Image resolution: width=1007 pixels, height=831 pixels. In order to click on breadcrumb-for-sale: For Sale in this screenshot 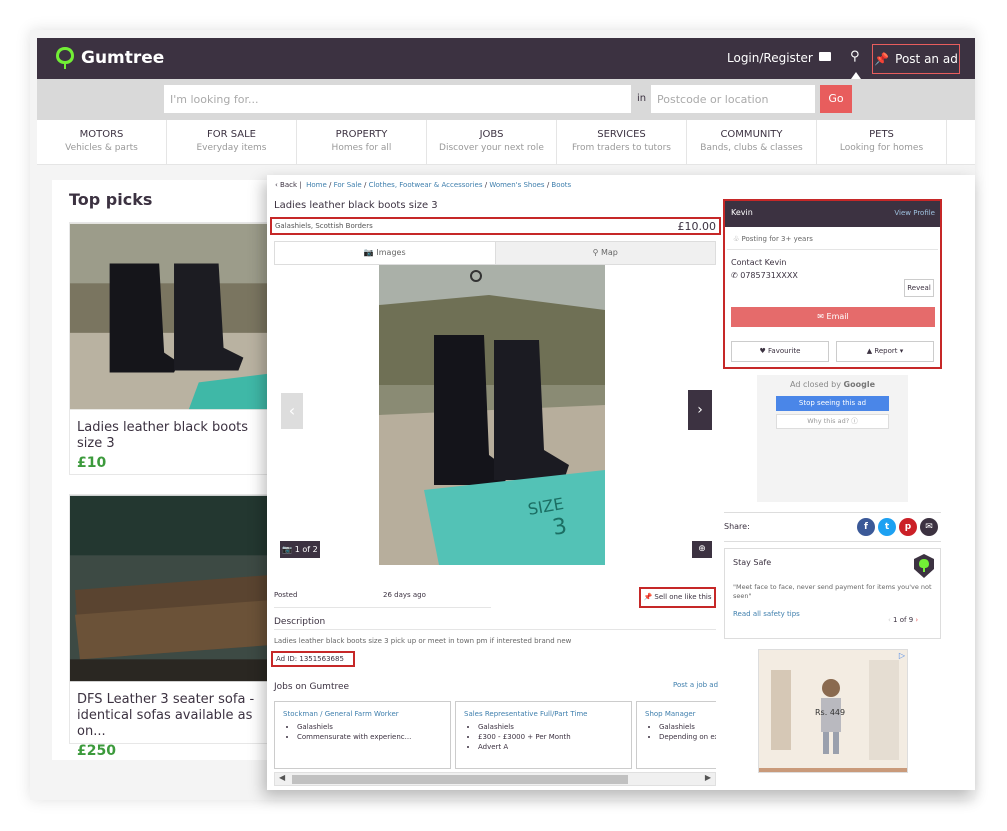, I will do `click(348, 185)`.